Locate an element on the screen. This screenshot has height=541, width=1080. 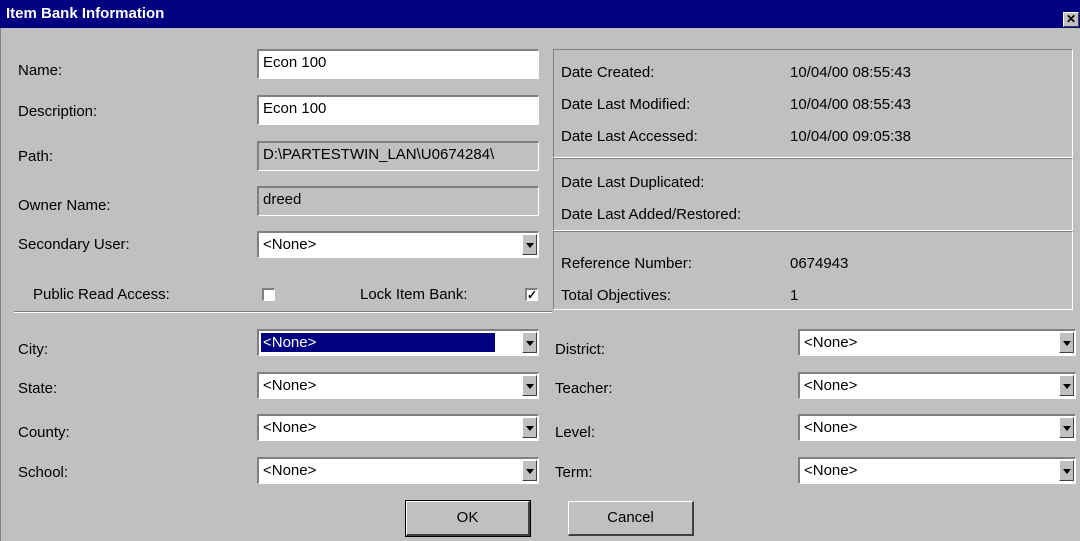
date-modified-label: Date Last Modified: is located at coordinates (626, 104).